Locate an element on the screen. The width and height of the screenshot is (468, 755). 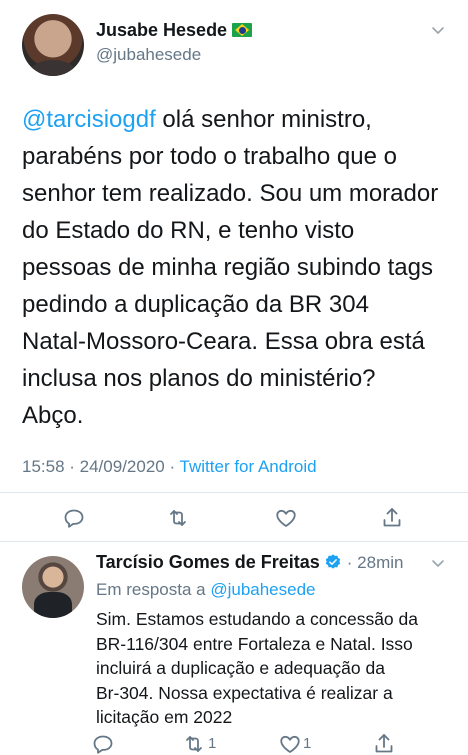
brazil-flag-icon is located at coordinates (242, 30).